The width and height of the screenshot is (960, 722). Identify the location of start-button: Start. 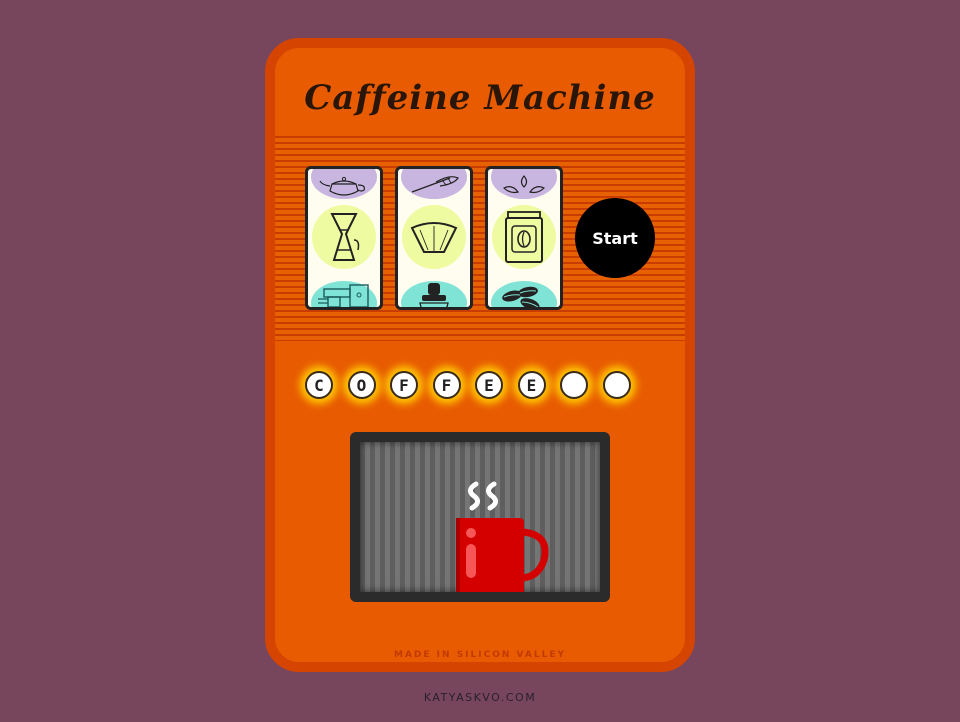
(615, 238).